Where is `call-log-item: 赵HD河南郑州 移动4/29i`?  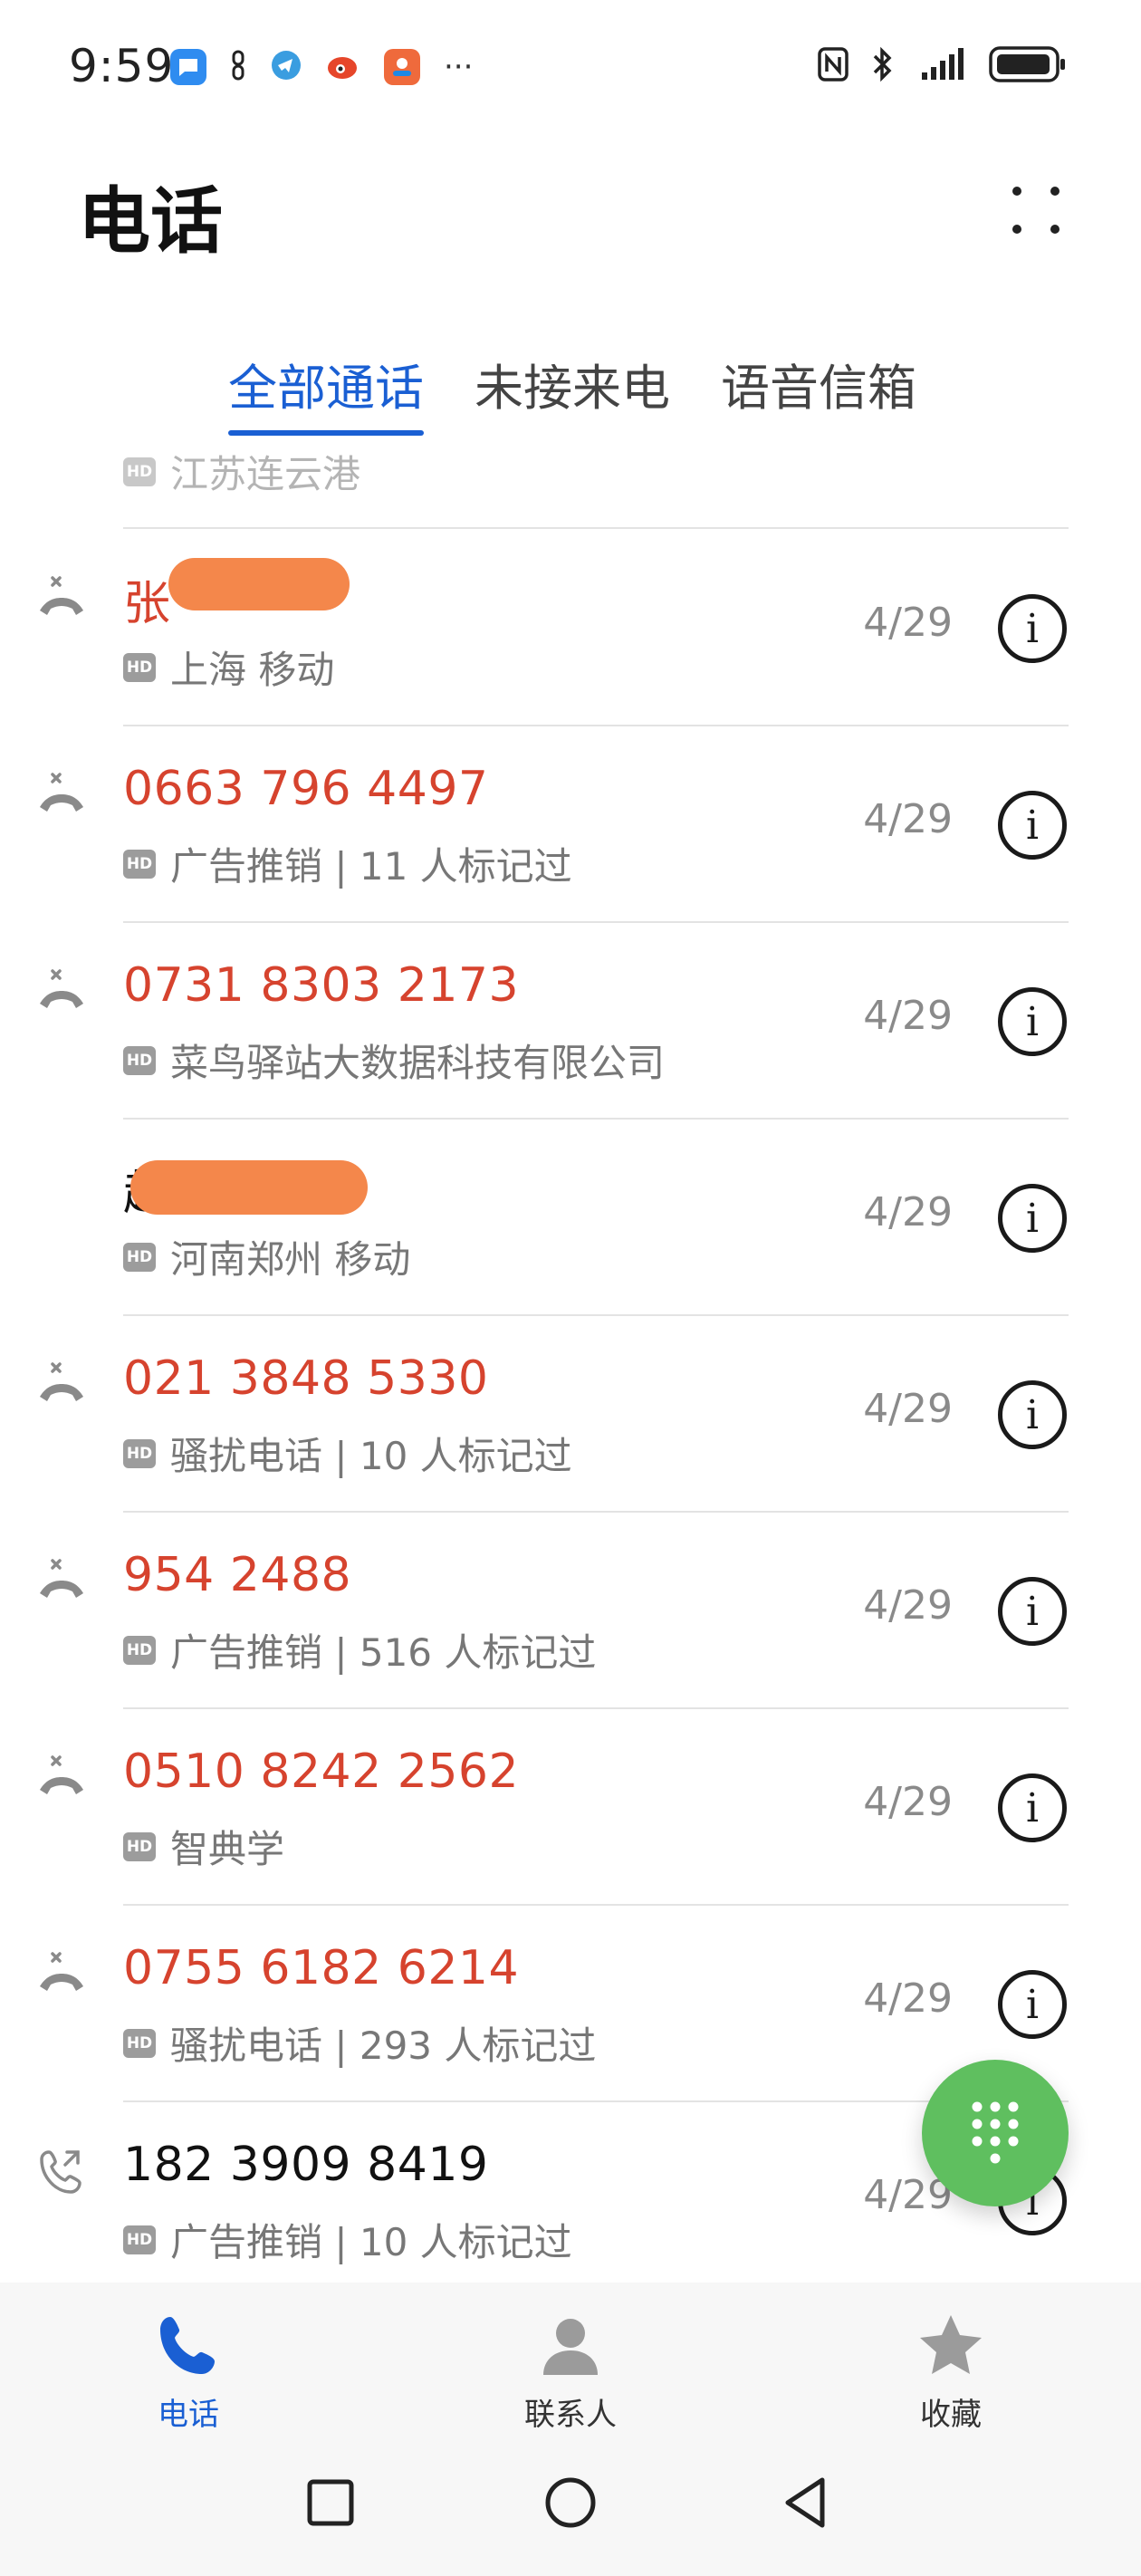
call-log-item: 赵HD河南郑州 移动4/29i is located at coordinates (570, 1217).